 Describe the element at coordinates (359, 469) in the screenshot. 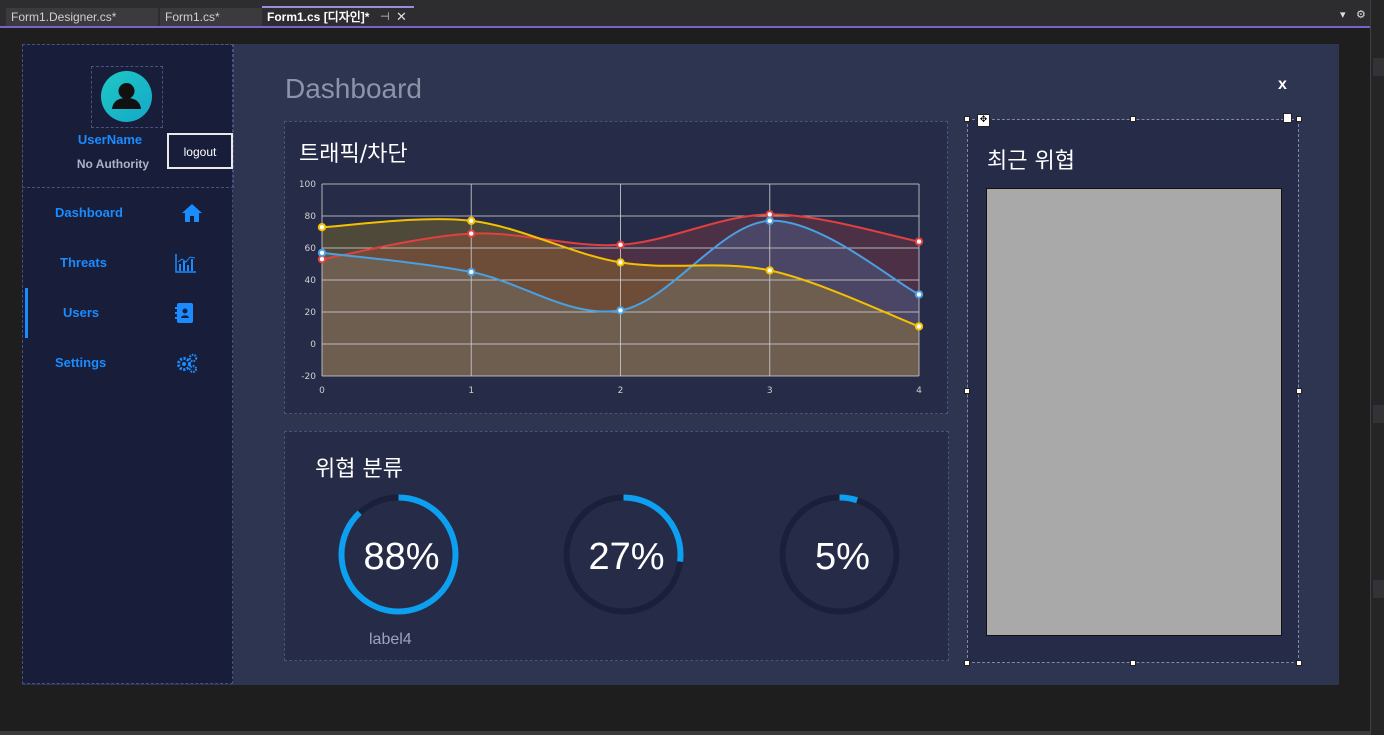

I see `classification-panel-title: 위협 분류` at that location.